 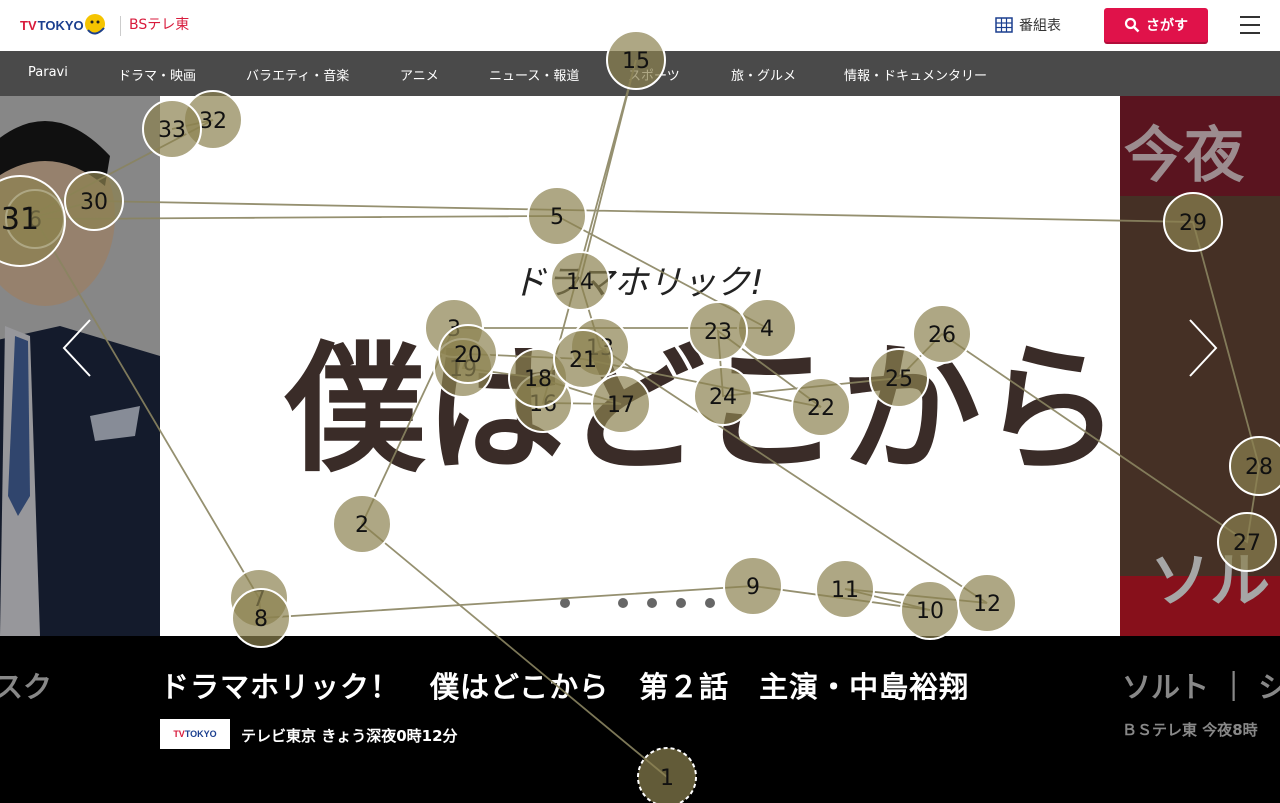 What do you see at coordinates (95, 24) in the screenshot?
I see `mascot-icon` at bounding box center [95, 24].